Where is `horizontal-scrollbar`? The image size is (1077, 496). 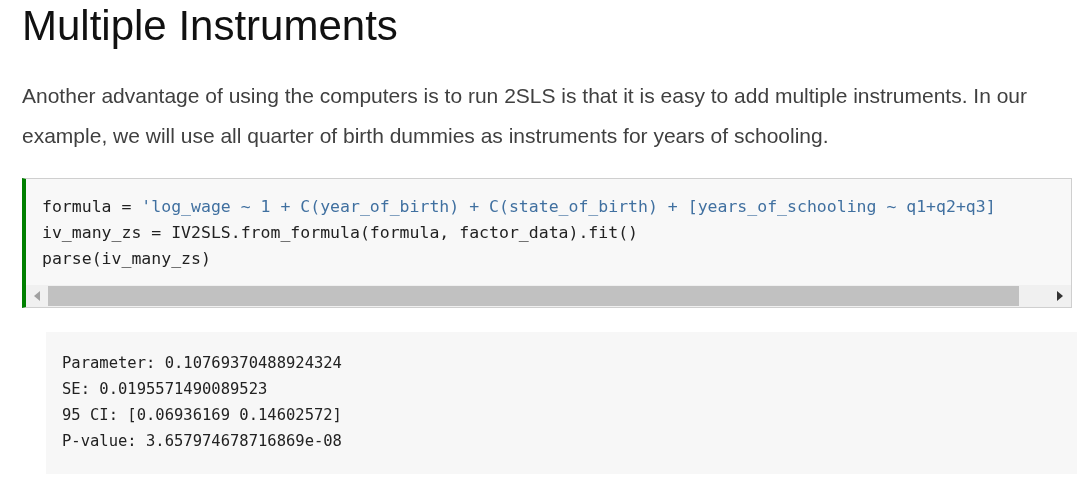 horizontal-scrollbar is located at coordinates (548, 296).